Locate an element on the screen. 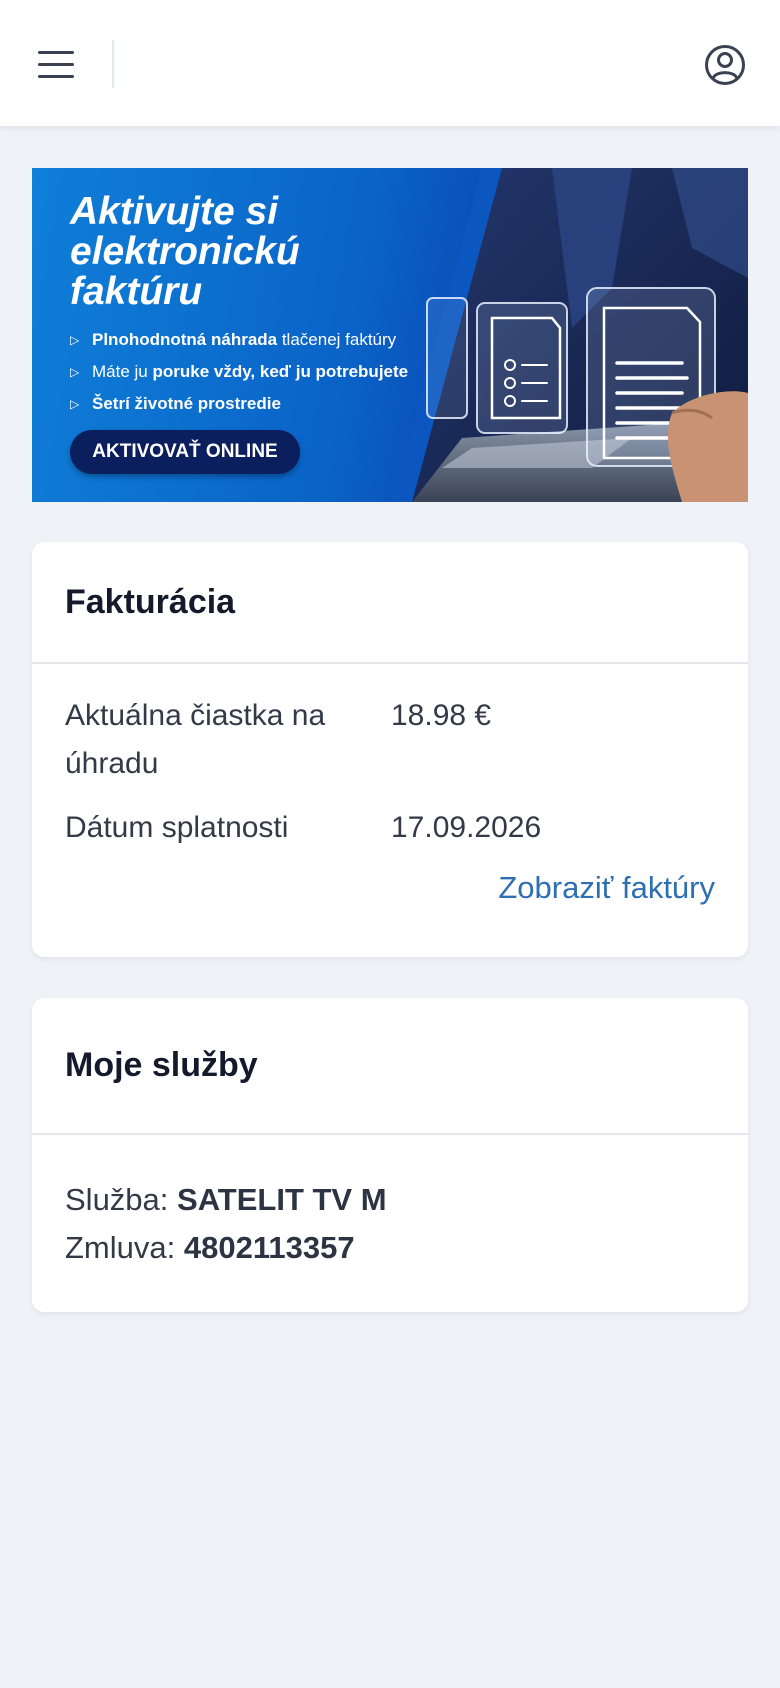 This screenshot has height=1688, width=780. top-app-bar is located at coordinates (390, 63).